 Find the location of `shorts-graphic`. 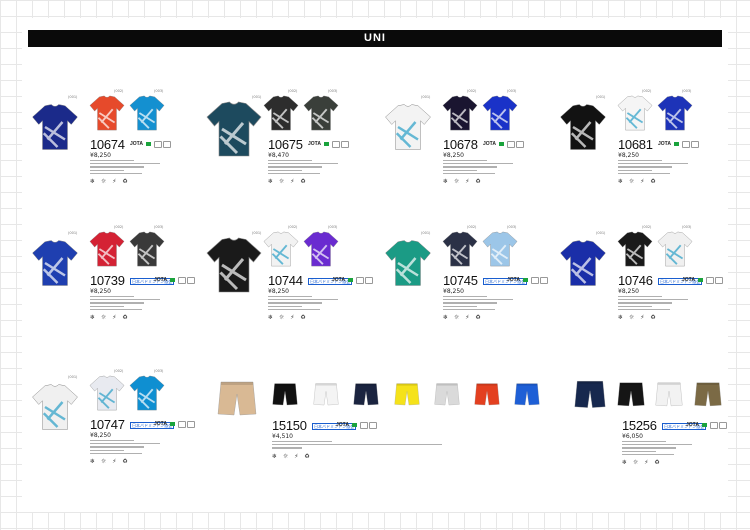

shorts-graphic is located at coordinates (285, 394).